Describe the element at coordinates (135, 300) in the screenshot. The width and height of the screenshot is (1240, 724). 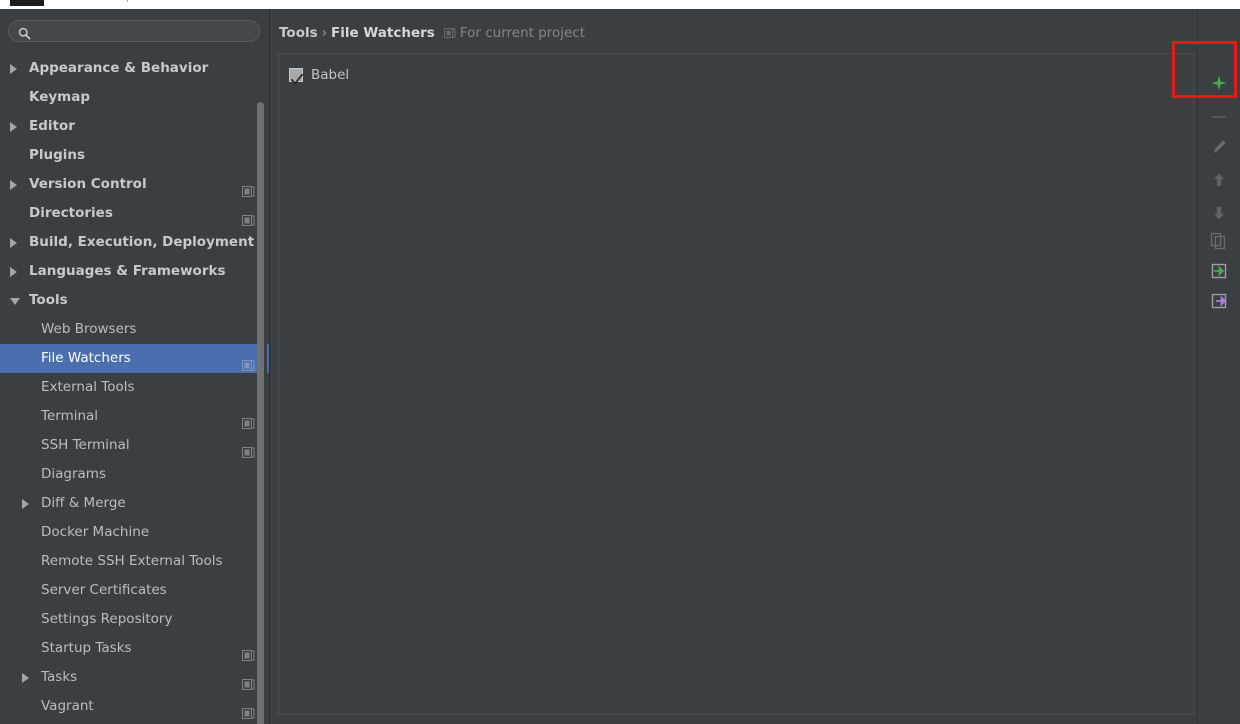
I see `sidebar-item-tools: Tools` at that location.